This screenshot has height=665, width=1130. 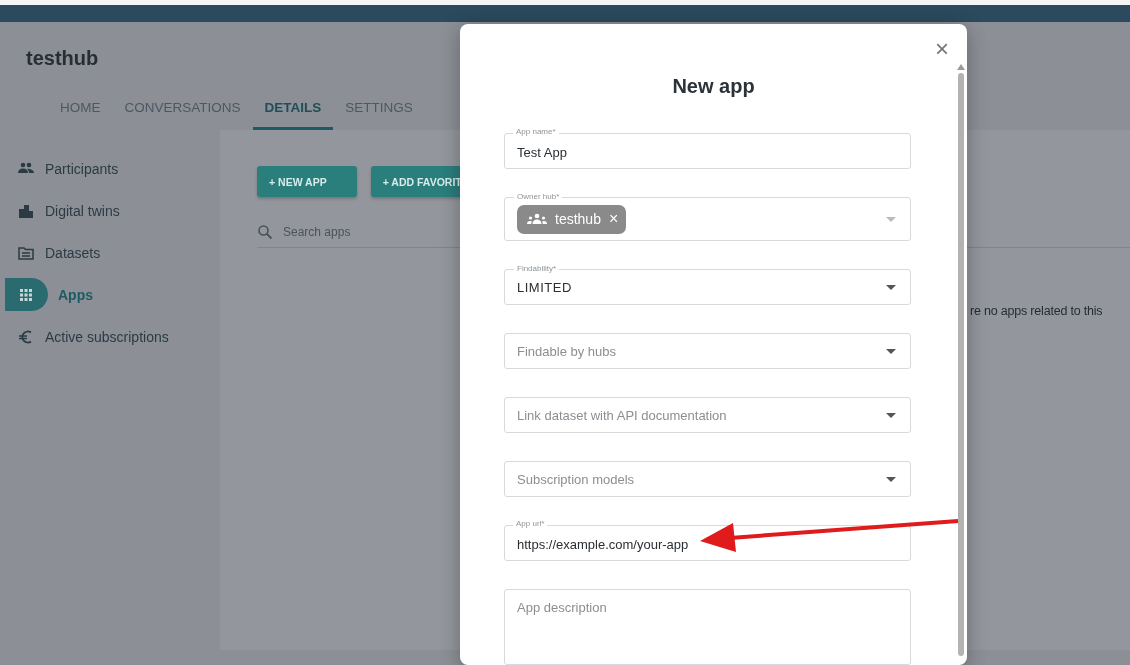 What do you see at coordinates (622, 415) in the screenshot?
I see `placeholder-text: Link dataset with API documentation` at bounding box center [622, 415].